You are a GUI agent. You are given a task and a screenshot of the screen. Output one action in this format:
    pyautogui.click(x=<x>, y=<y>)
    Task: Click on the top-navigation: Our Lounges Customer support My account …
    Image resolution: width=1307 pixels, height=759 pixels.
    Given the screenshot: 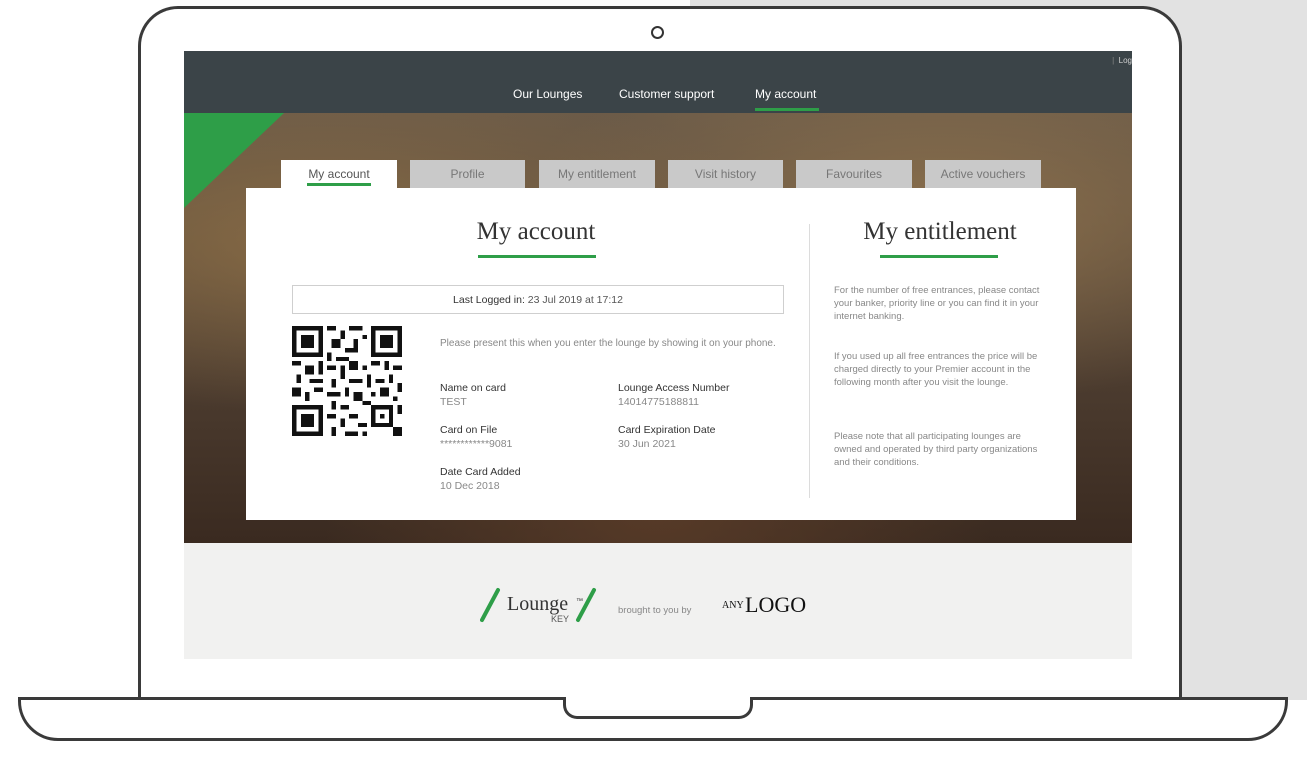 What is the action you would take?
    pyautogui.click(x=658, y=82)
    